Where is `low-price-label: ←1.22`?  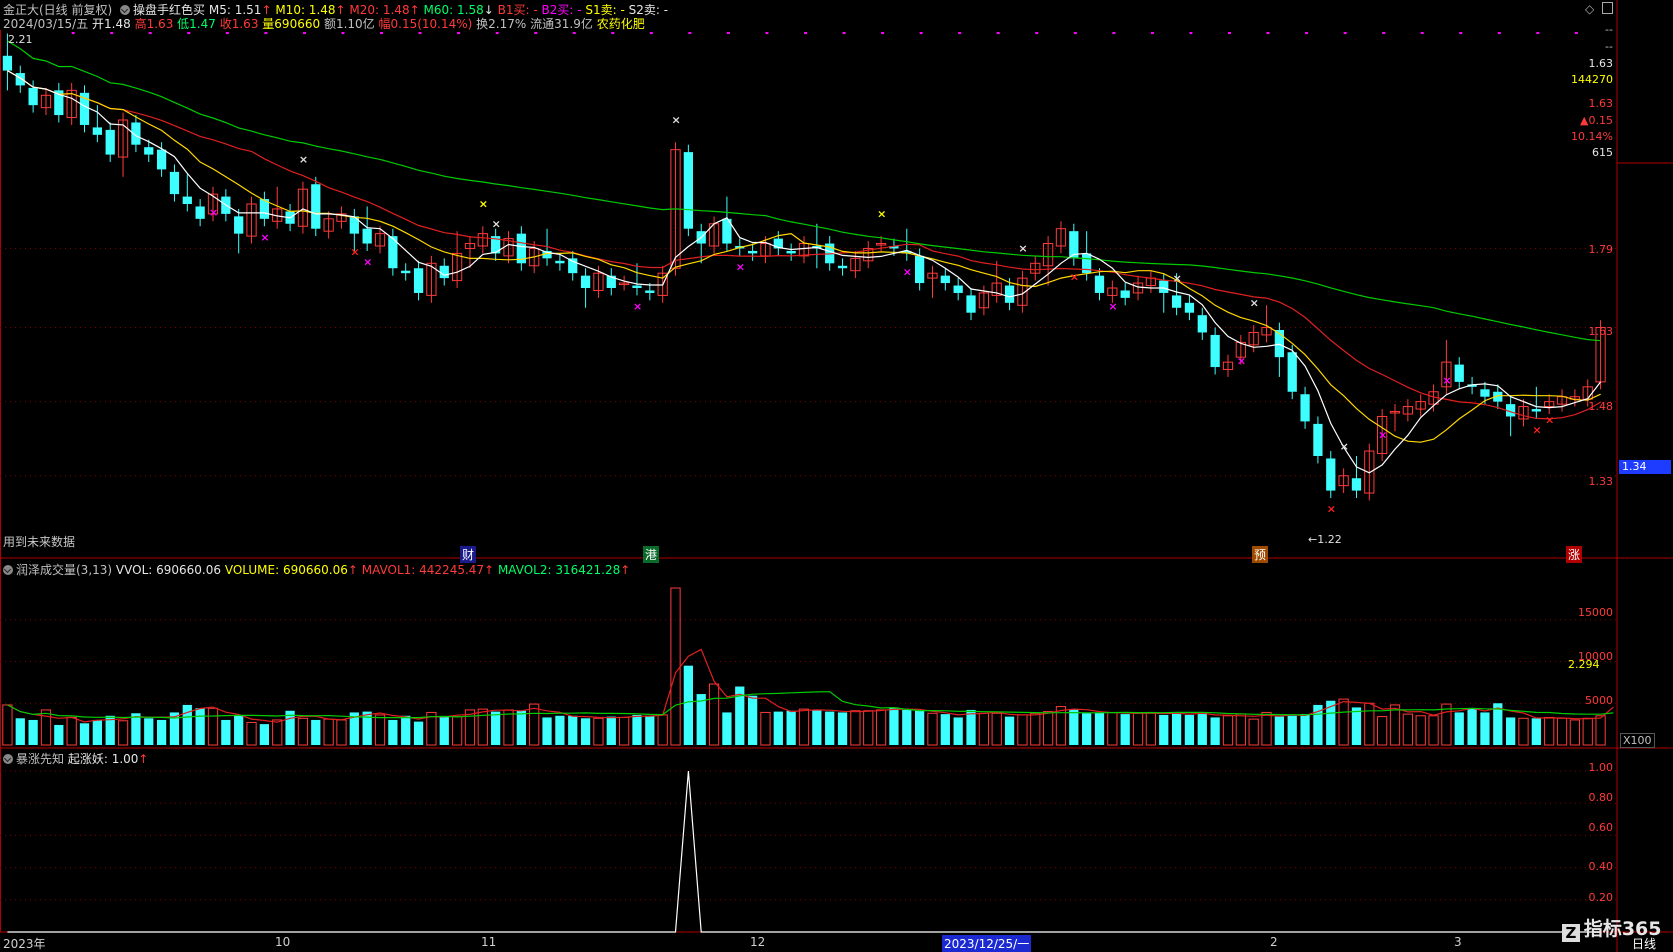
low-price-label: ←1.22 is located at coordinates (1325, 539).